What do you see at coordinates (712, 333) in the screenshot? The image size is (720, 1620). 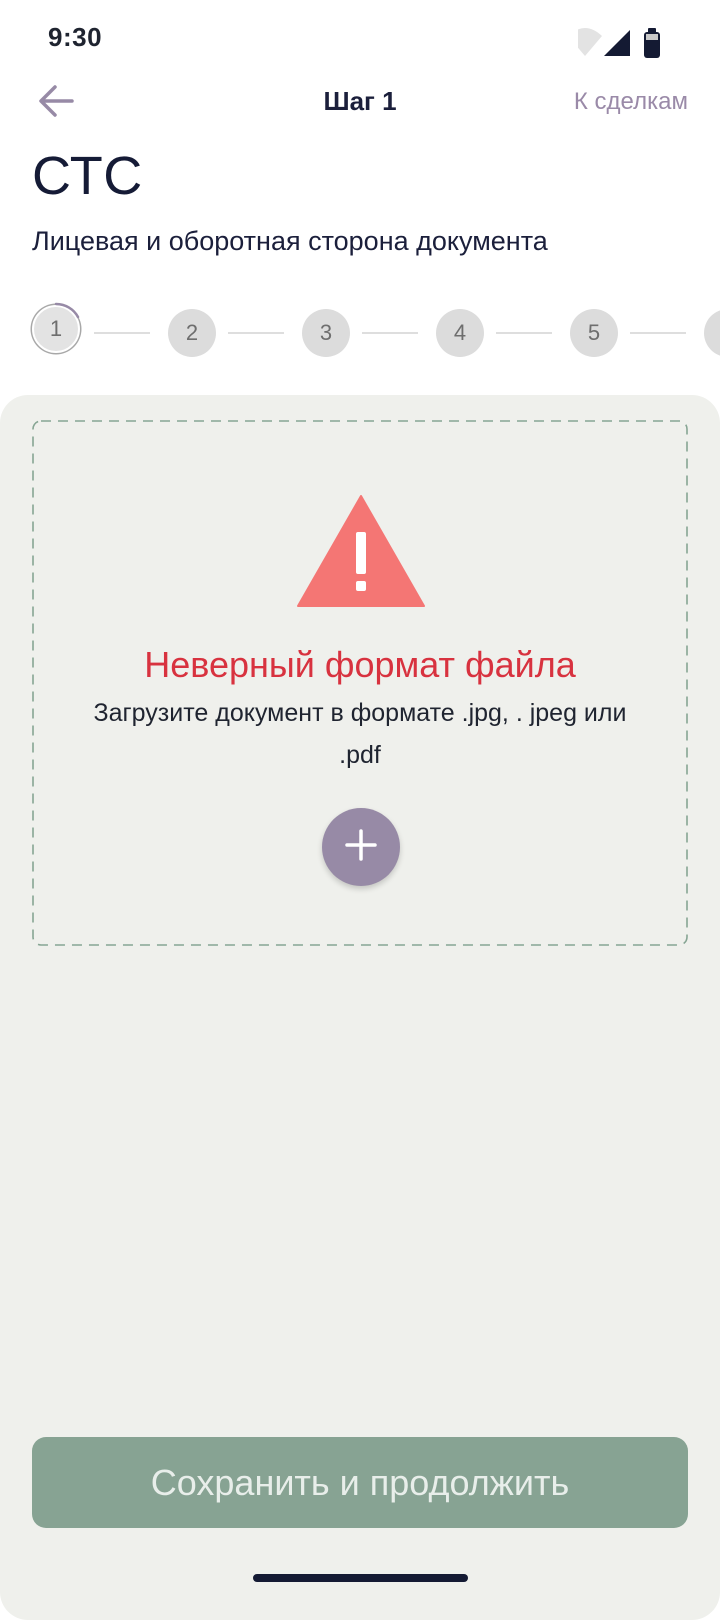 I see `step-6: 6` at bounding box center [712, 333].